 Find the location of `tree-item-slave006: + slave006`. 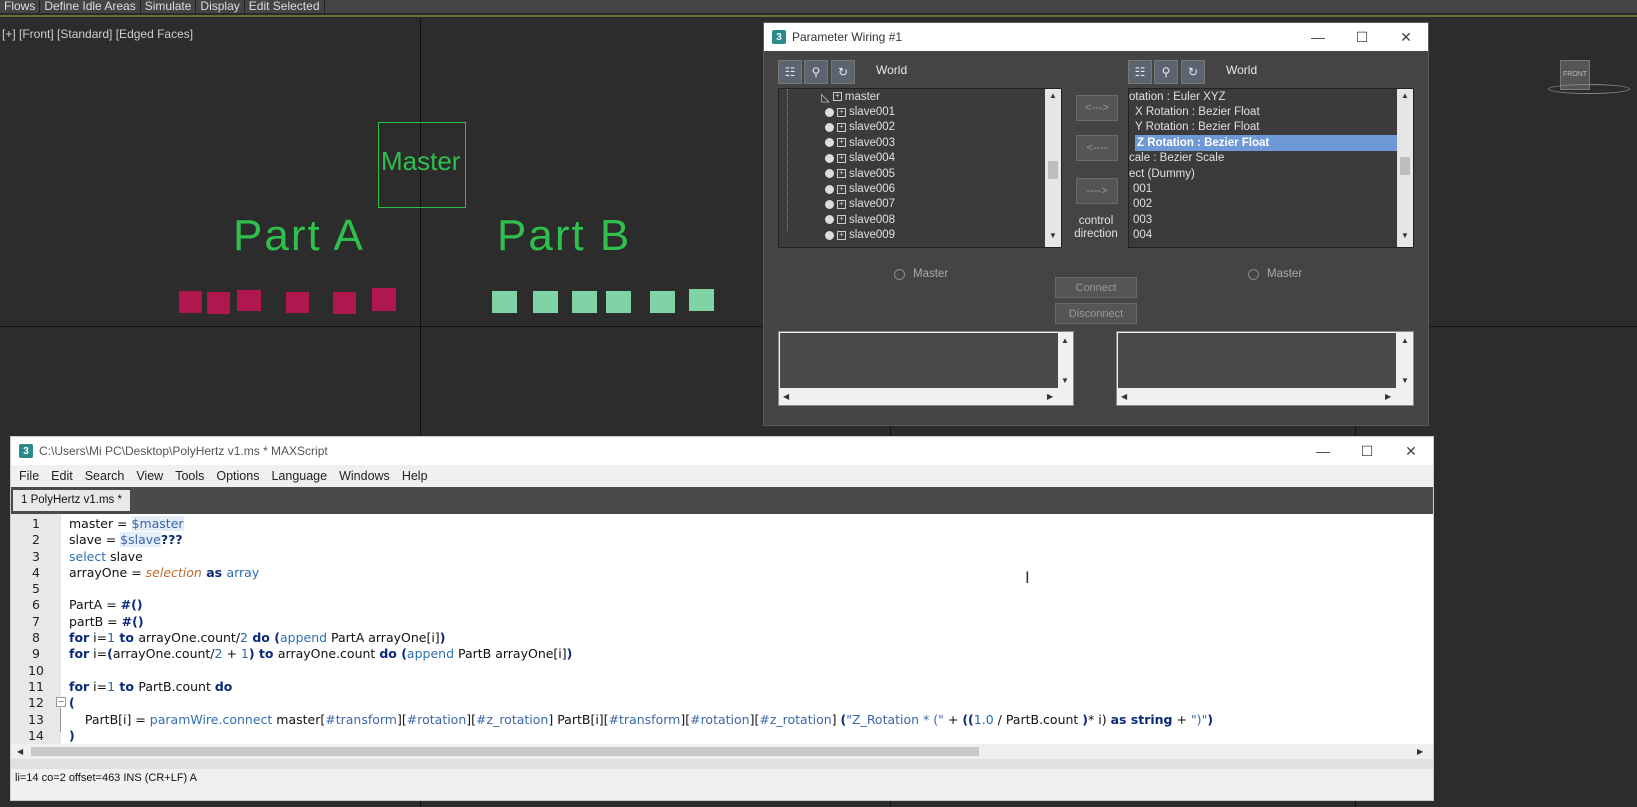

tree-item-slave006: + slave006 is located at coordinates (912, 188).